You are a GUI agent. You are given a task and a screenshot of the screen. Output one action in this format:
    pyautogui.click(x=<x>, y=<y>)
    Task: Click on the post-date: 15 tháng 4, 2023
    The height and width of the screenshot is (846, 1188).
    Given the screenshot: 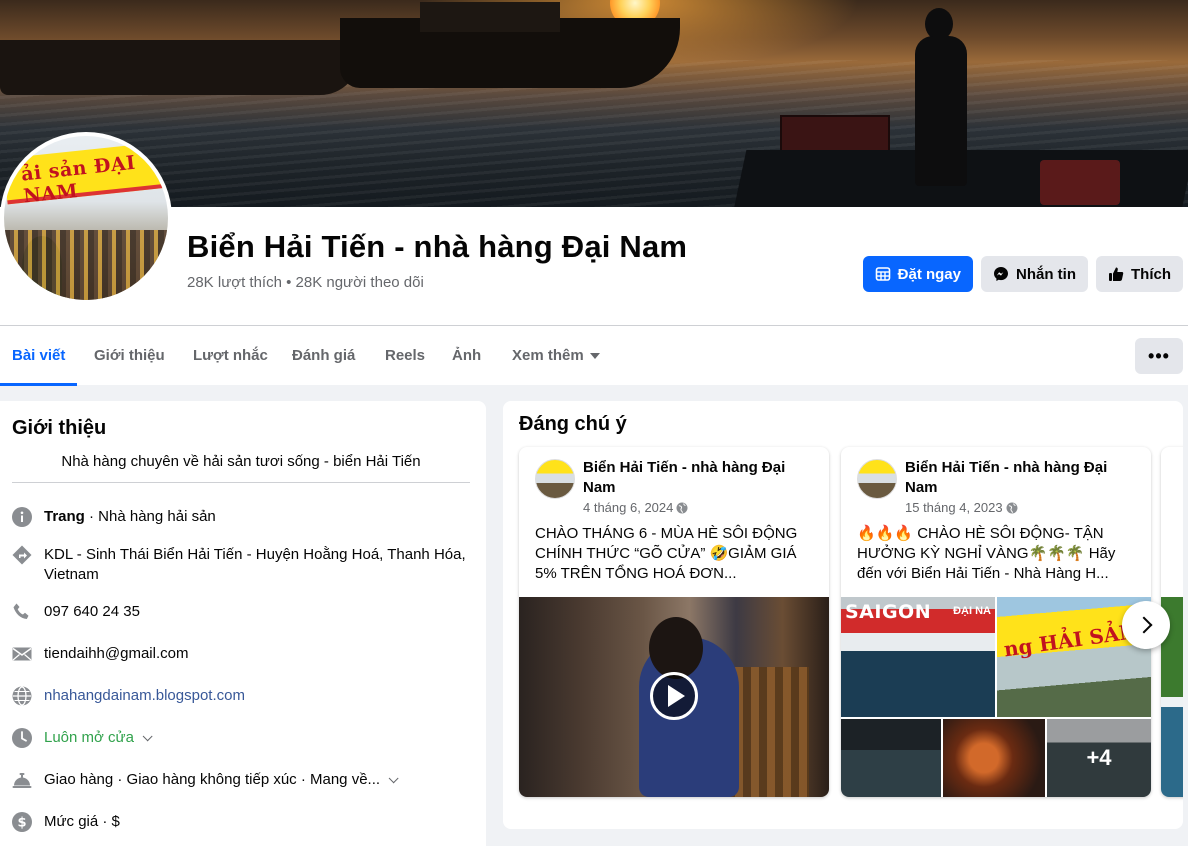 What is the action you would take?
    pyautogui.click(x=961, y=507)
    